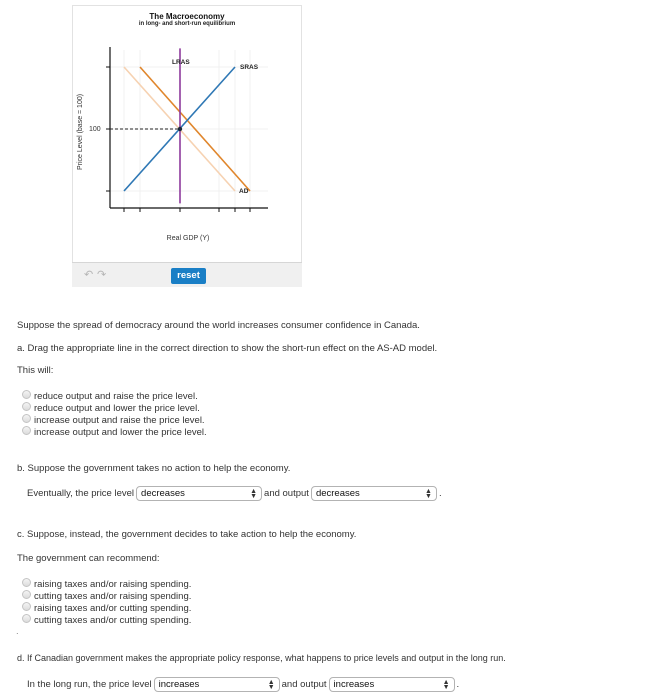 The image size is (654, 700). Describe the element at coordinates (286, 493) in the screenshot. I see `part-b-mid: and output` at that location.